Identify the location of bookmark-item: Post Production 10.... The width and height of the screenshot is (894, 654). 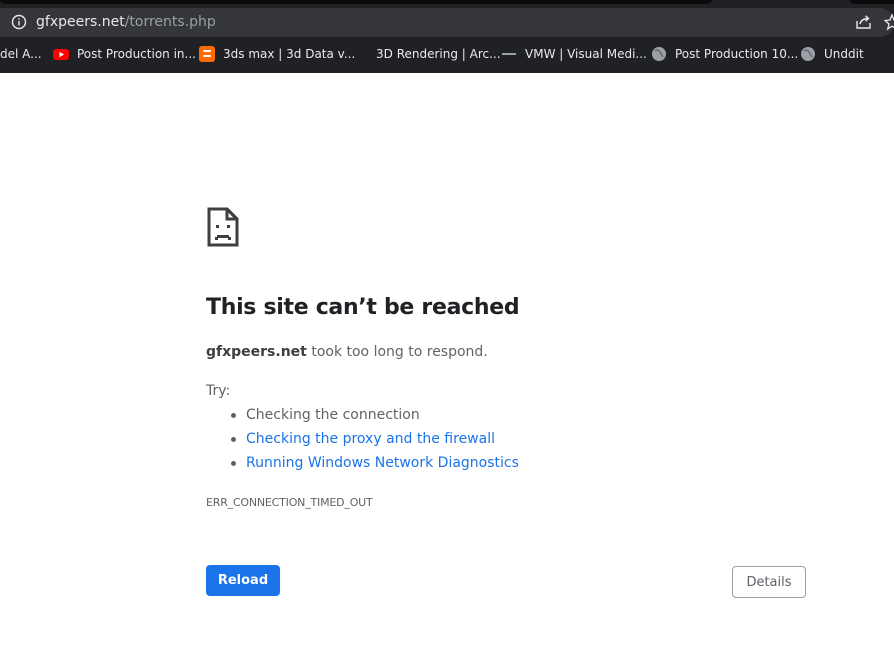
(724, 54).